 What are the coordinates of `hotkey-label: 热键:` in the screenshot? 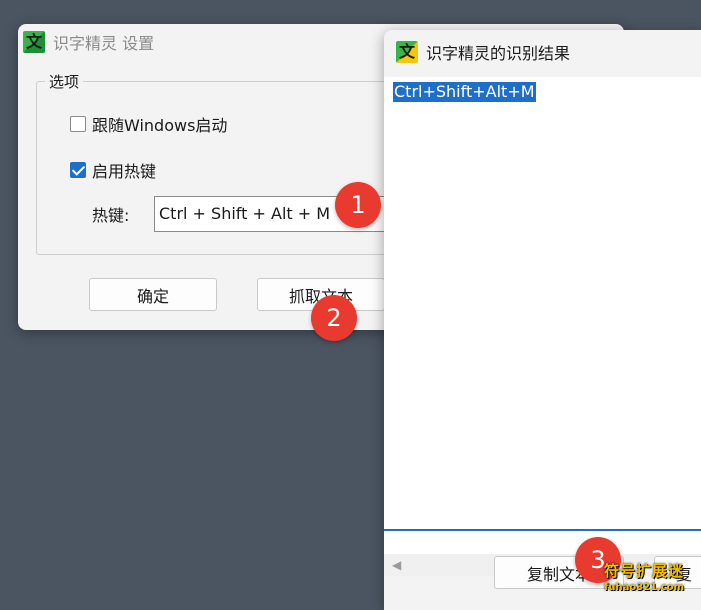 It's located at (111, 215).